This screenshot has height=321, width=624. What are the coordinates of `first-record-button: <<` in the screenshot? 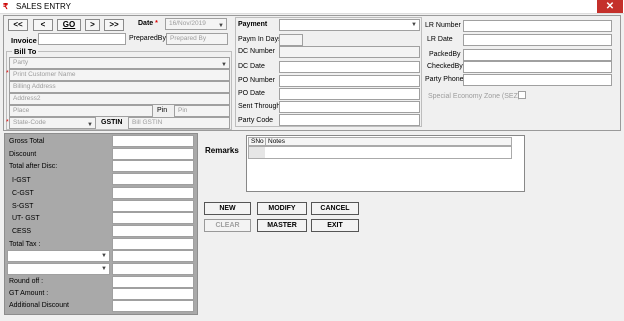 It's located at (18, 25).